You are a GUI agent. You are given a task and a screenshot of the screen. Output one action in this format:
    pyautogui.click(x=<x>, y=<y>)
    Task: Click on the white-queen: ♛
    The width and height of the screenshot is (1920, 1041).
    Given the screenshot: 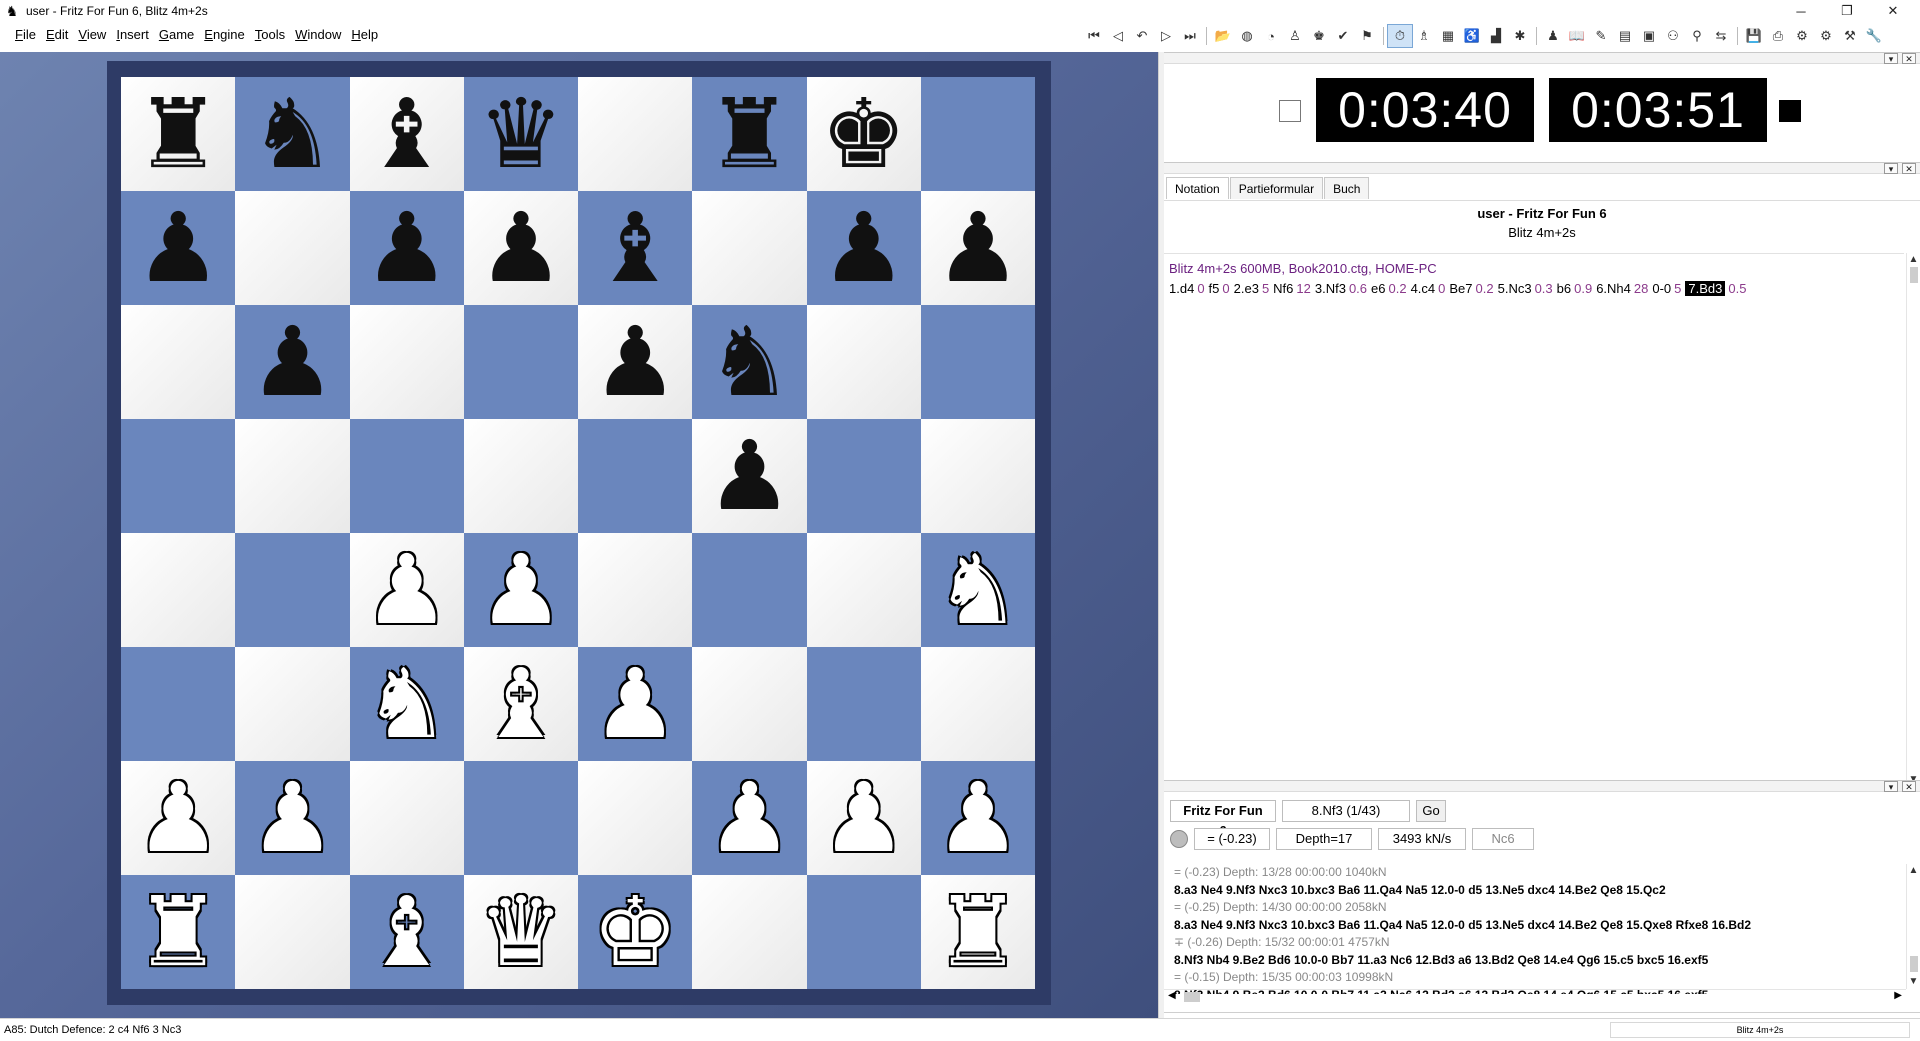 What is the action you would take?
    pyautogui.click(x=521, y=932)
    